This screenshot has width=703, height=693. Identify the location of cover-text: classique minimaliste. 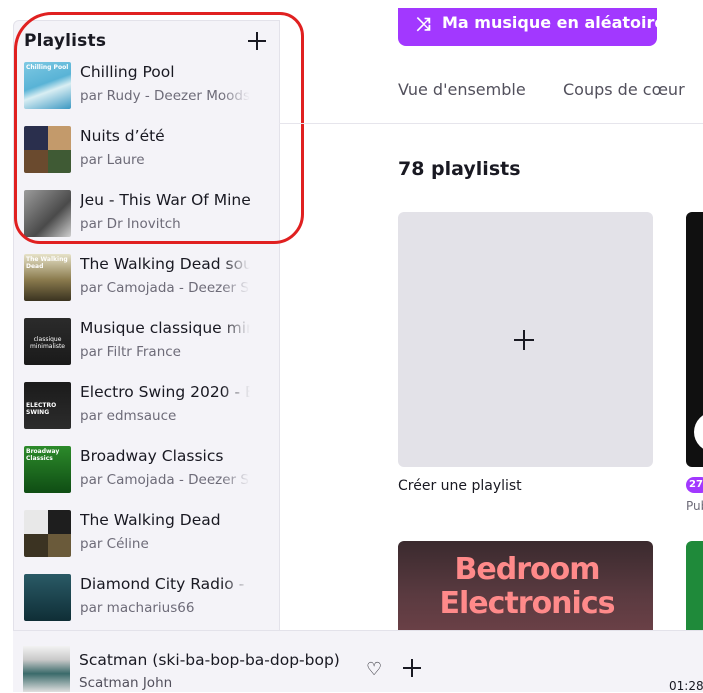
(47, 343).